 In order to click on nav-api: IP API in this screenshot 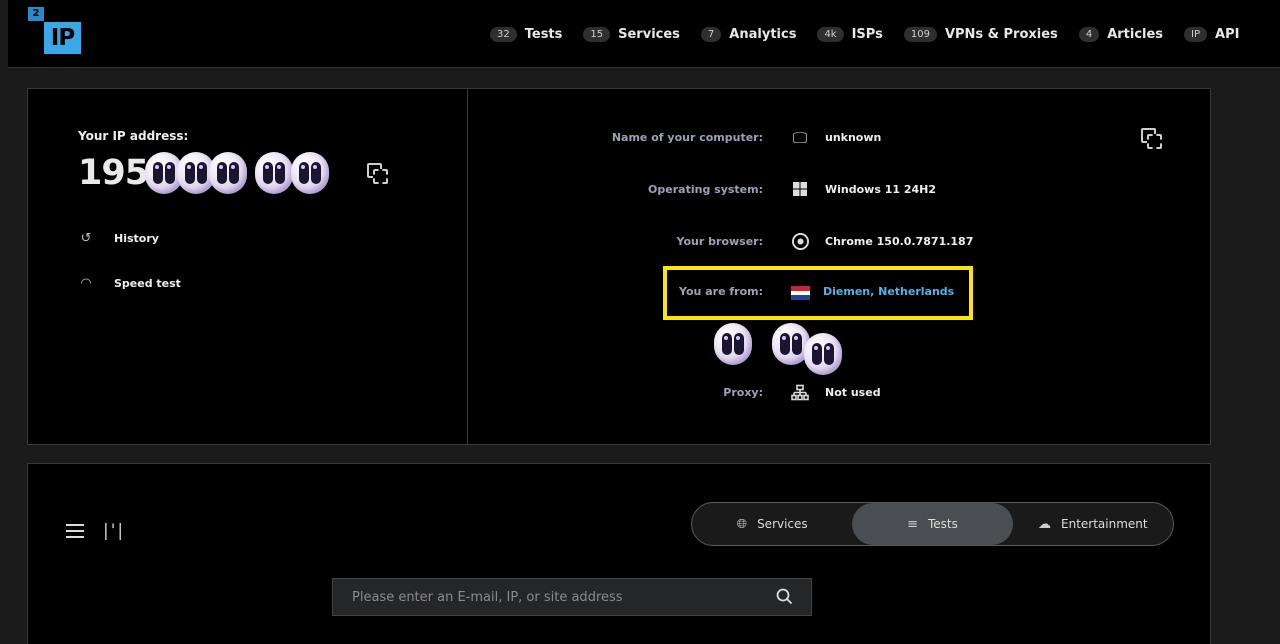, I will do `click(1212, 34)`.